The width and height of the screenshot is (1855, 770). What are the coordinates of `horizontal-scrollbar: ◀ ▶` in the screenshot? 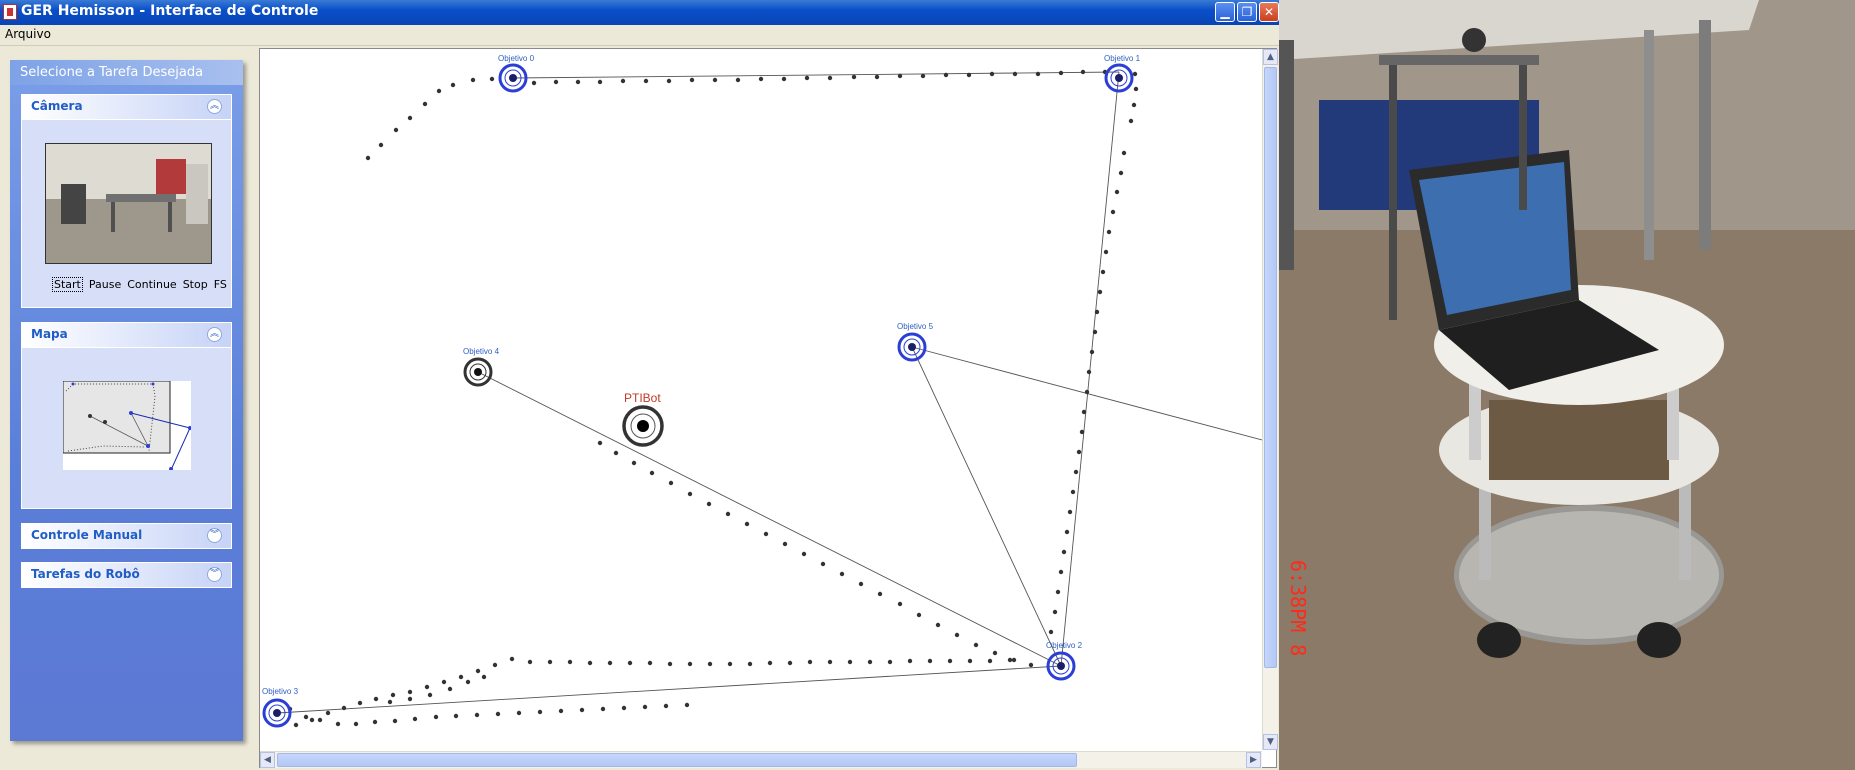 It's located at (761, 759).